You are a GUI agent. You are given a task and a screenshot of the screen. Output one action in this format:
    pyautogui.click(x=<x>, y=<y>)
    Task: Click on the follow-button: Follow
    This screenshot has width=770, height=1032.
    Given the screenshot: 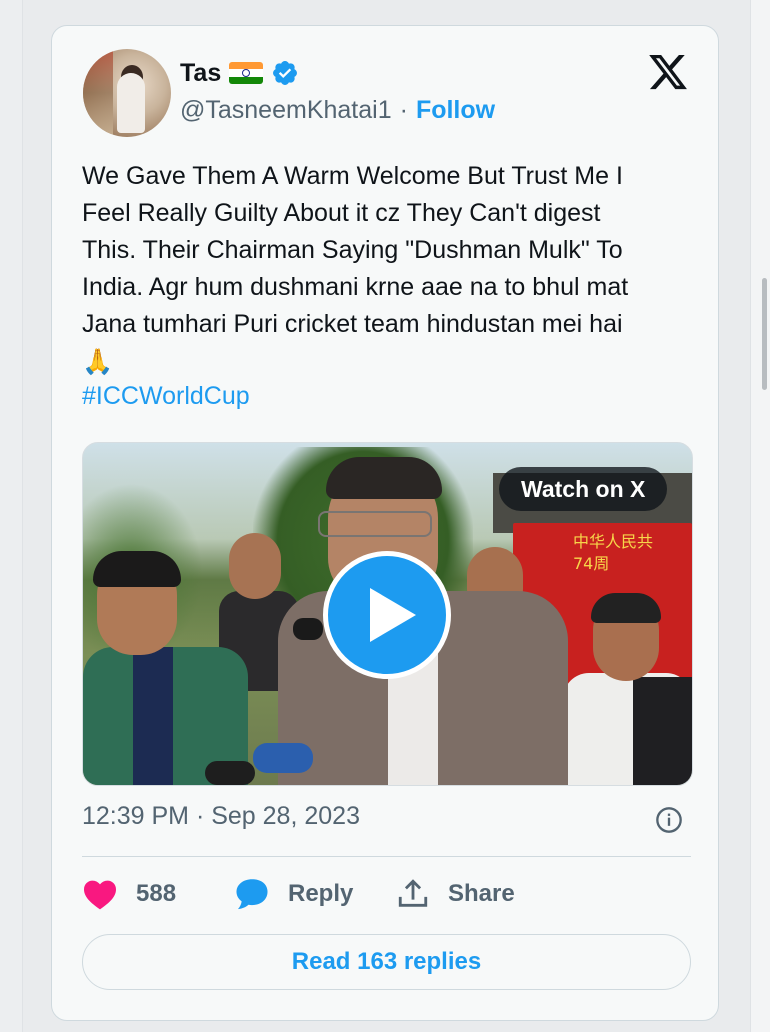 What is the action you would take?
    pyautogui.click(x=455, y=110)
    